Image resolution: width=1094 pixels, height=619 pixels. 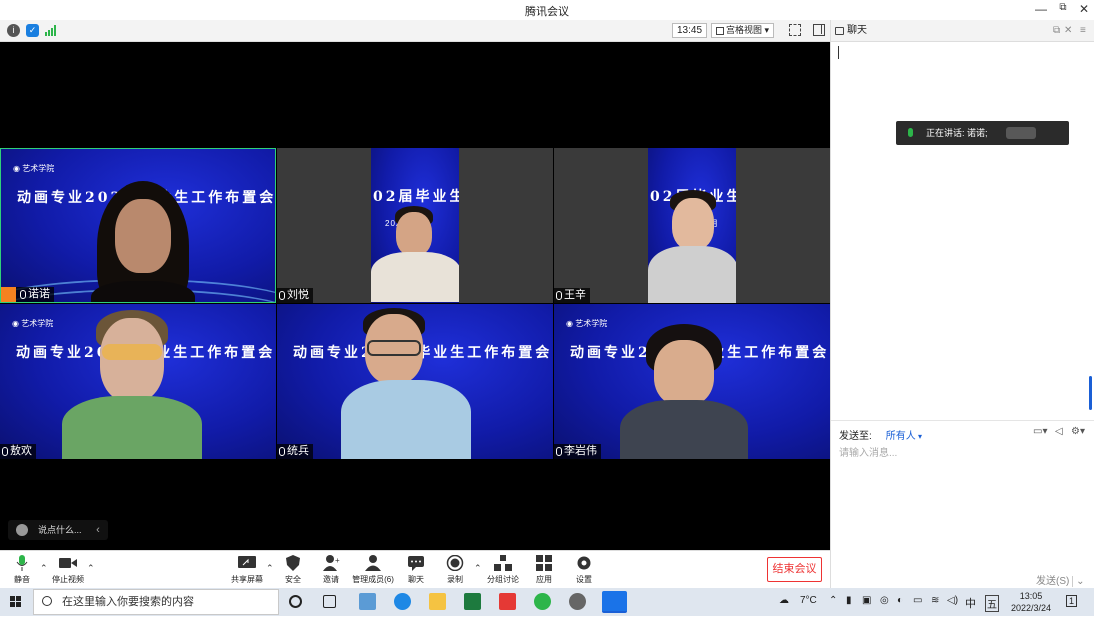 What do you see at coordinates (1059, 431) in the screenshot?
I see `speaker-icon: ◁` at bounding box center [1059, 431].